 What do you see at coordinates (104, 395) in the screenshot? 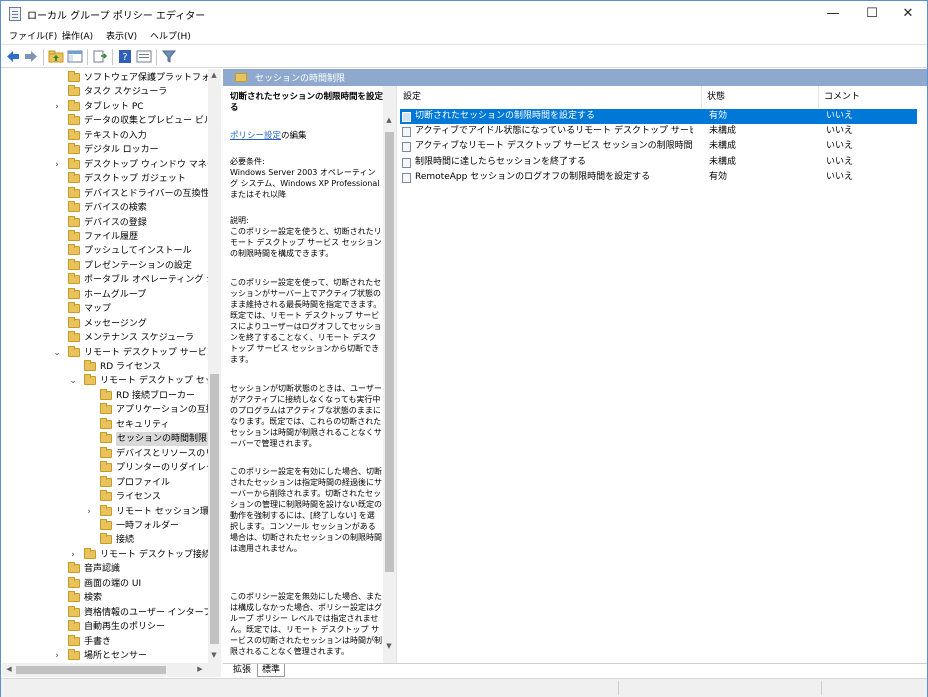
I see `tree-item: RD 接続ブローカー` at bounding box center [104, 395].